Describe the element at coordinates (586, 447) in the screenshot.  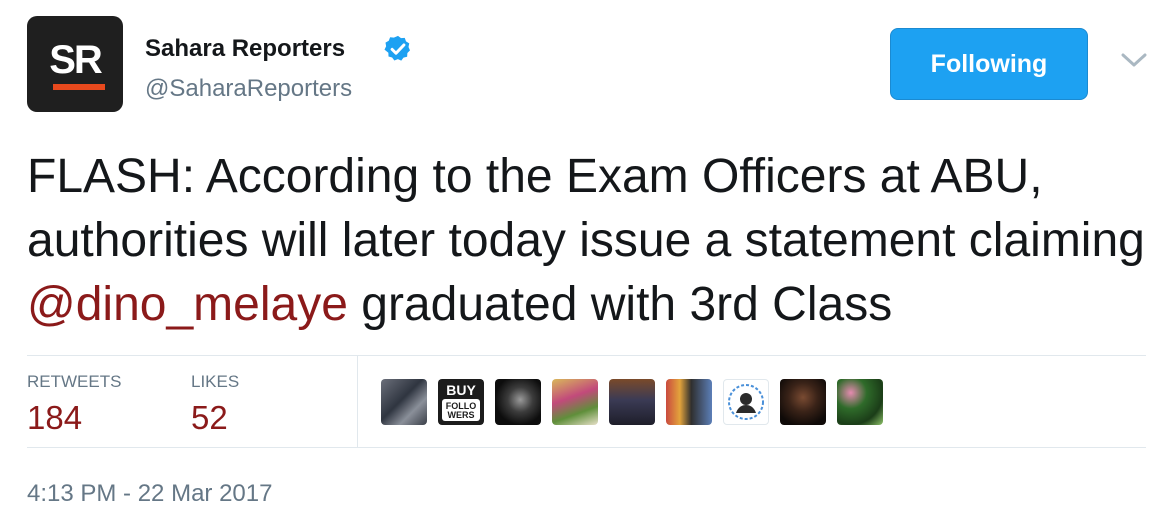
I see `divider-bottom` at that location.